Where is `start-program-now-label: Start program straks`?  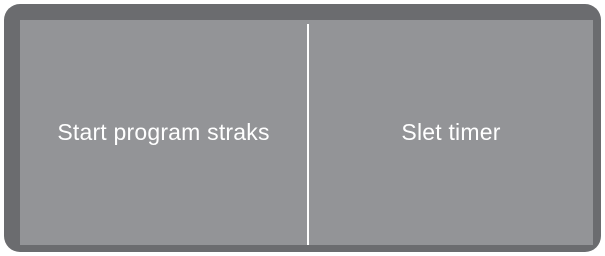
start-program-now-label: Start program straks is located at coordinates (163, 132).